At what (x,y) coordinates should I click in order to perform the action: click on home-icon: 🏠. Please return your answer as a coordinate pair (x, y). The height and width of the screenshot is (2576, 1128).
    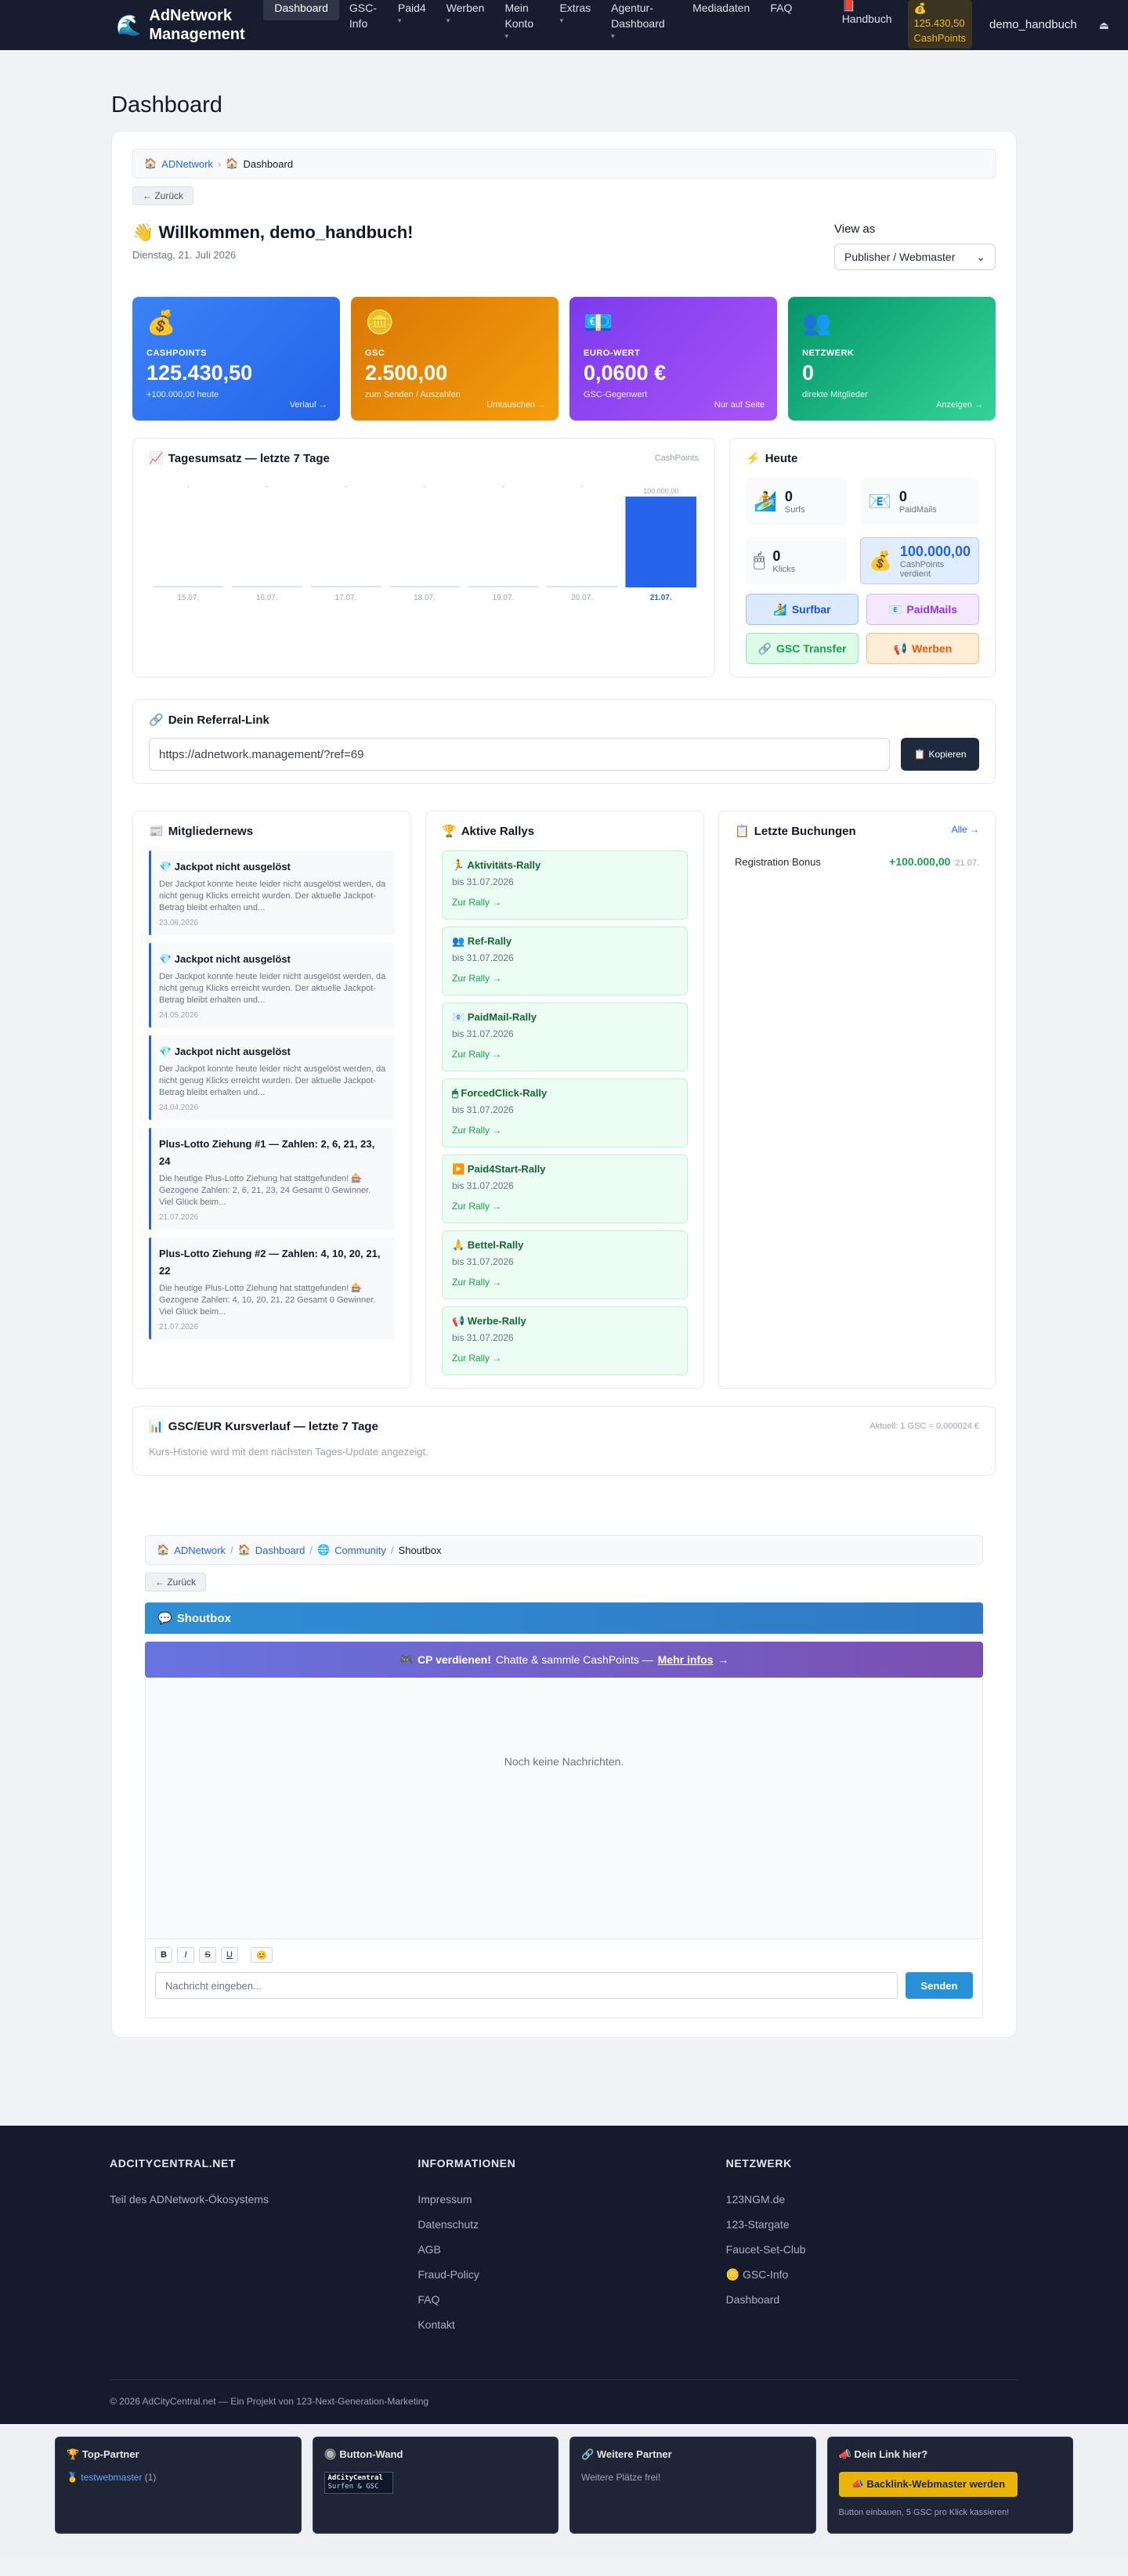
    Looking at the image, I should click on (232, 163).